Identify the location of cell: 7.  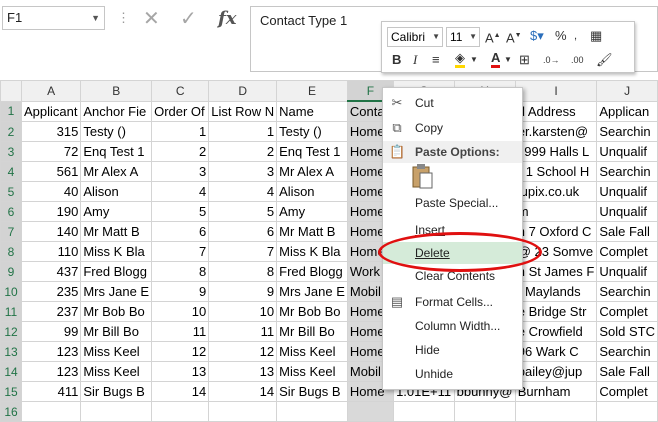
(243, 251).